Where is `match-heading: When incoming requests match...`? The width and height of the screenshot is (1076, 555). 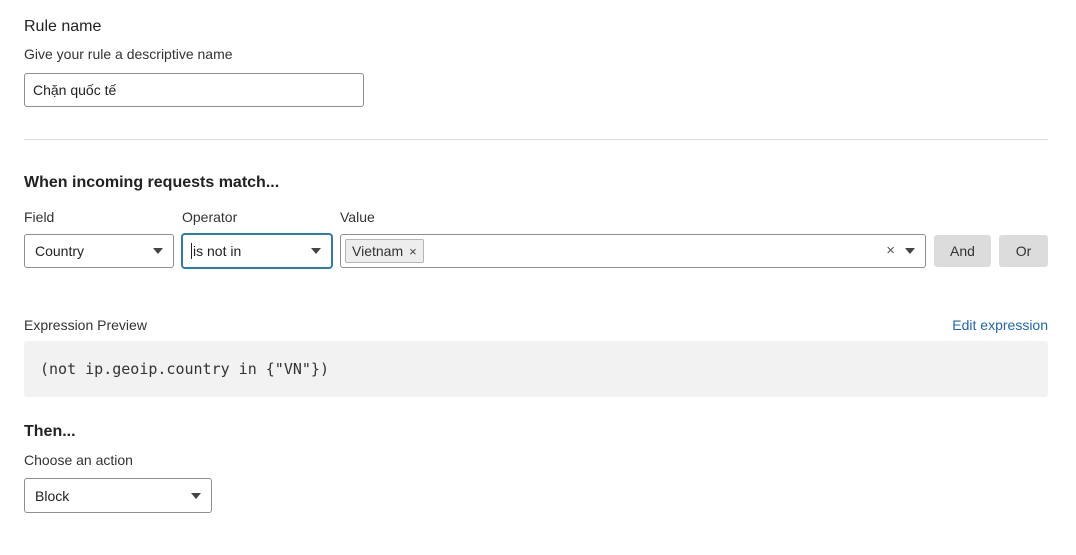 match-heading: When incoming requests match... is located at coordinates (152, 182).